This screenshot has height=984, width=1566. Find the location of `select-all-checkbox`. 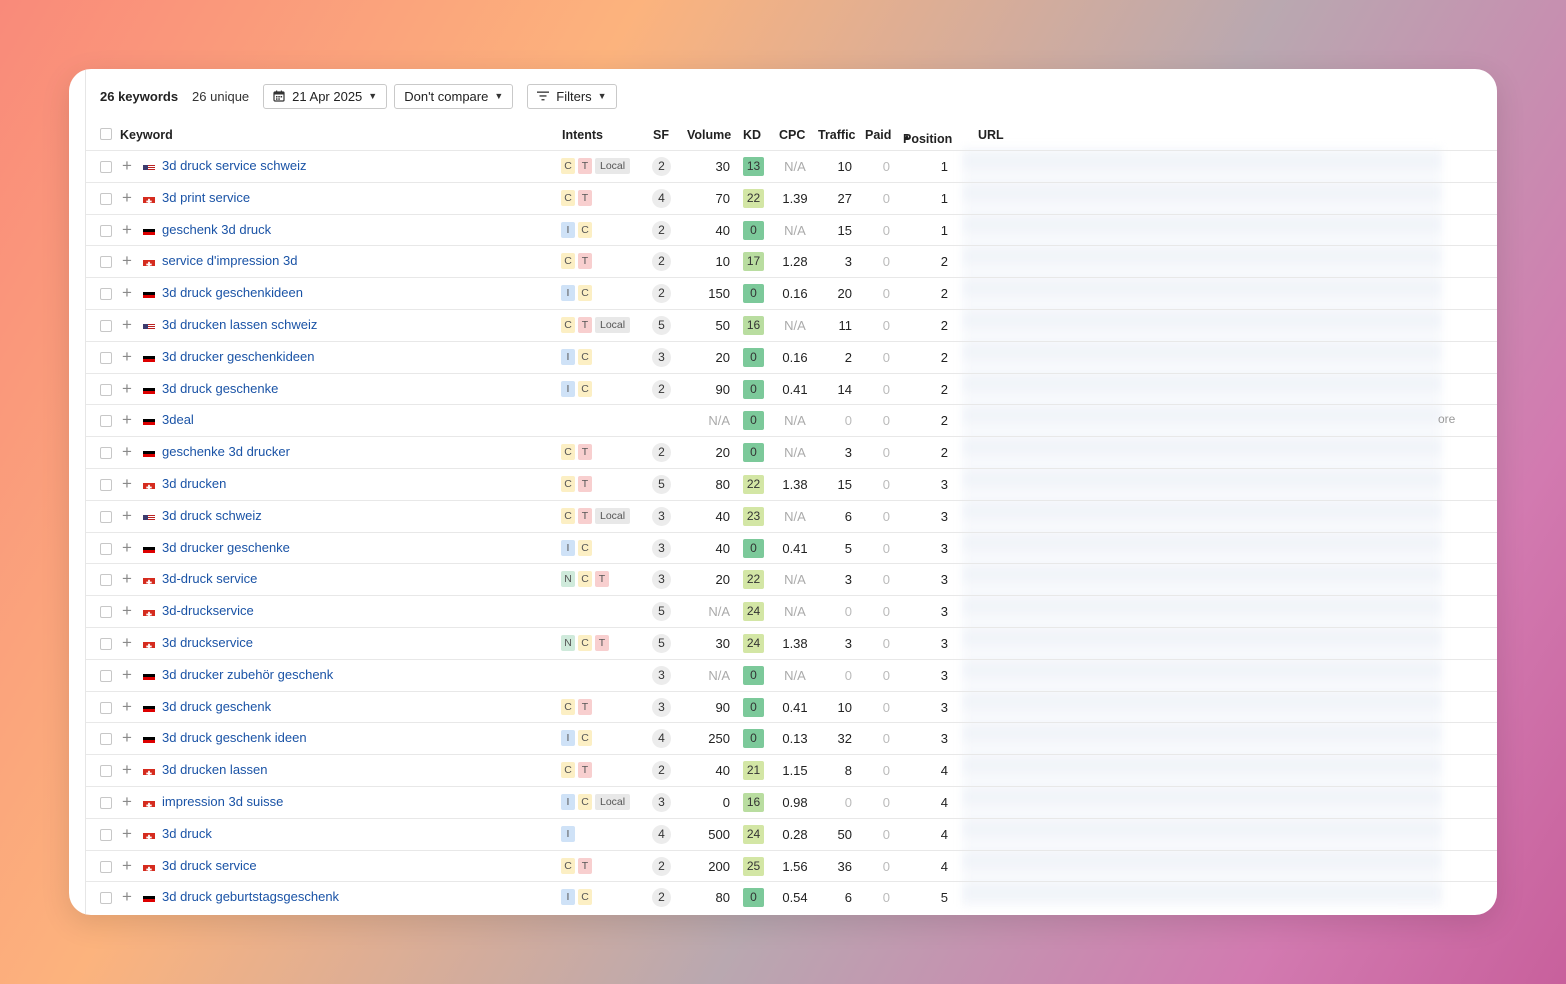

select-all-checkbox is located at coordinates (106, 134).